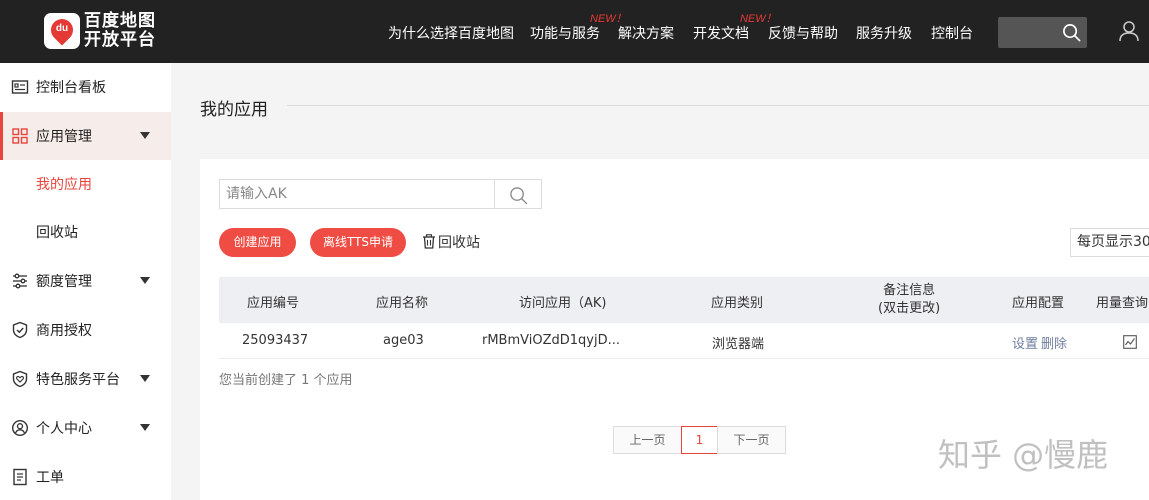  I want to click on cell-category: 浏览器端, so click(738, 344).